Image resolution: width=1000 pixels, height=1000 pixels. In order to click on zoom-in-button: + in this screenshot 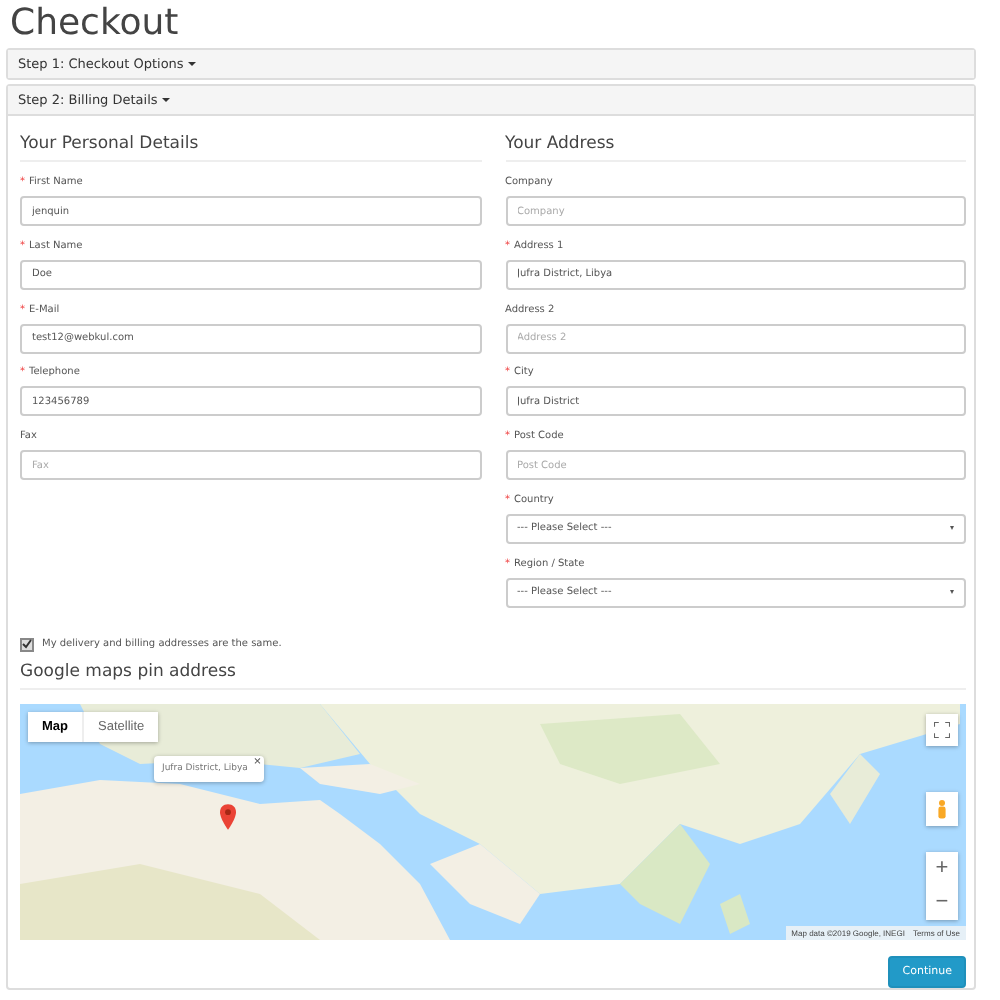, I will do `click(942, 868)`.